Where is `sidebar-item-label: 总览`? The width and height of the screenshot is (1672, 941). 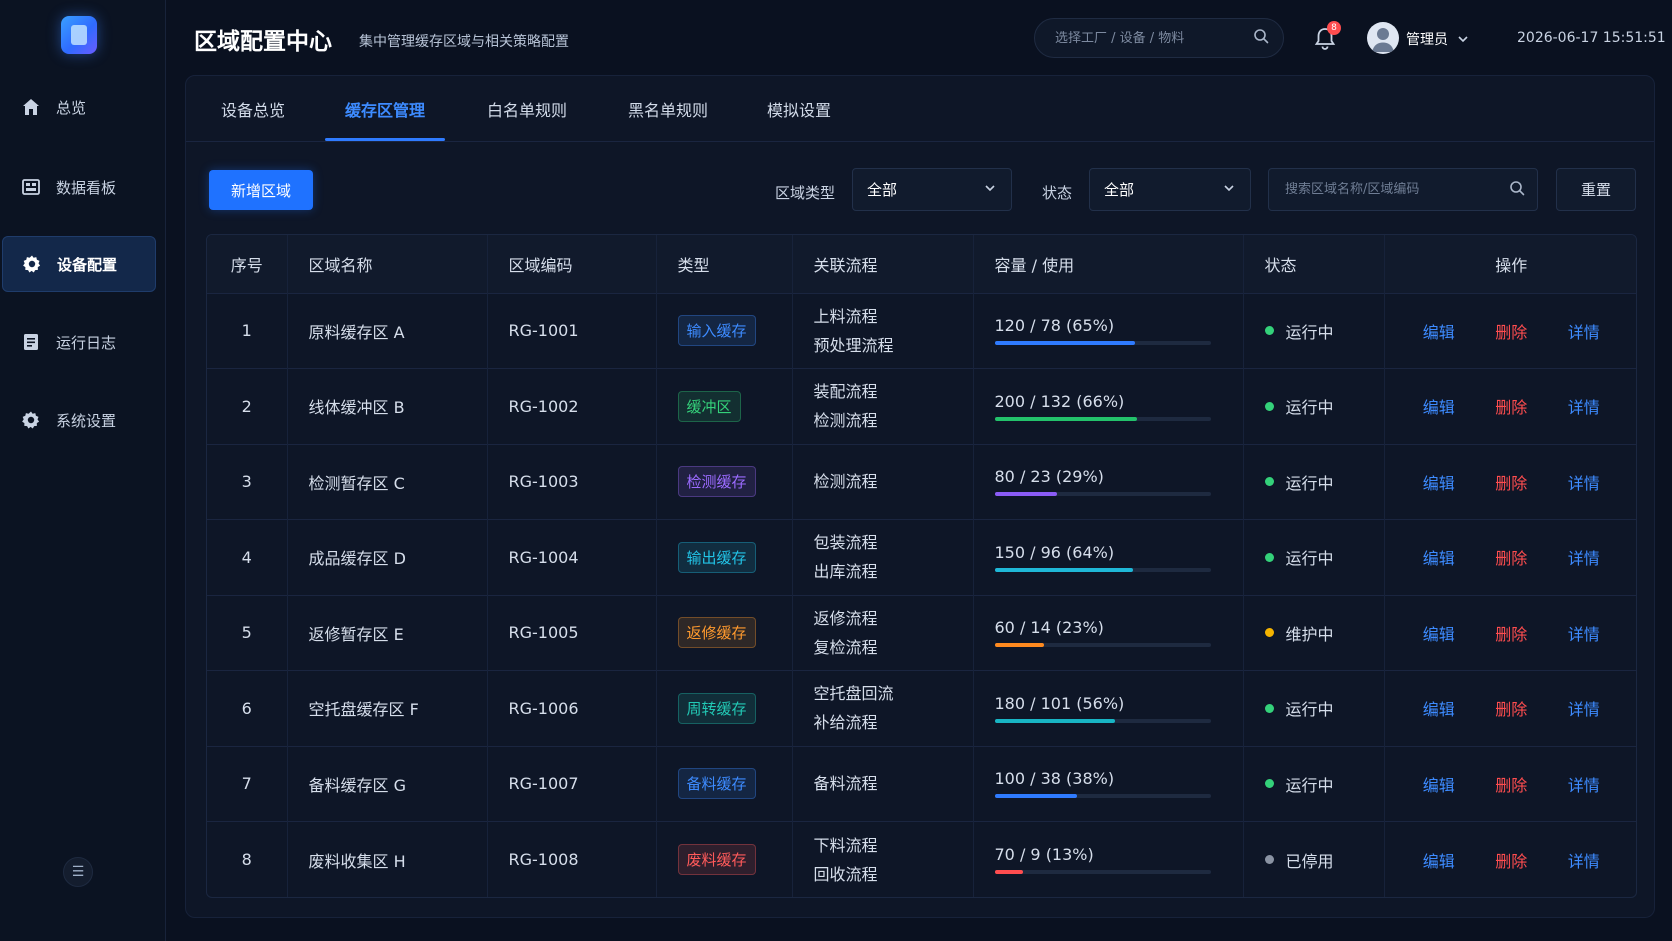
sidebar-item-label: 总览 is located at coordinates (71, 107).